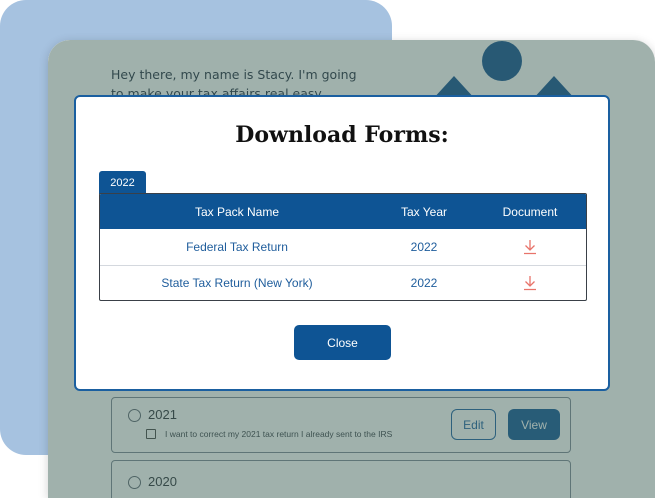  I want to click on modal-title: Download Forms:, so click(342, 135).